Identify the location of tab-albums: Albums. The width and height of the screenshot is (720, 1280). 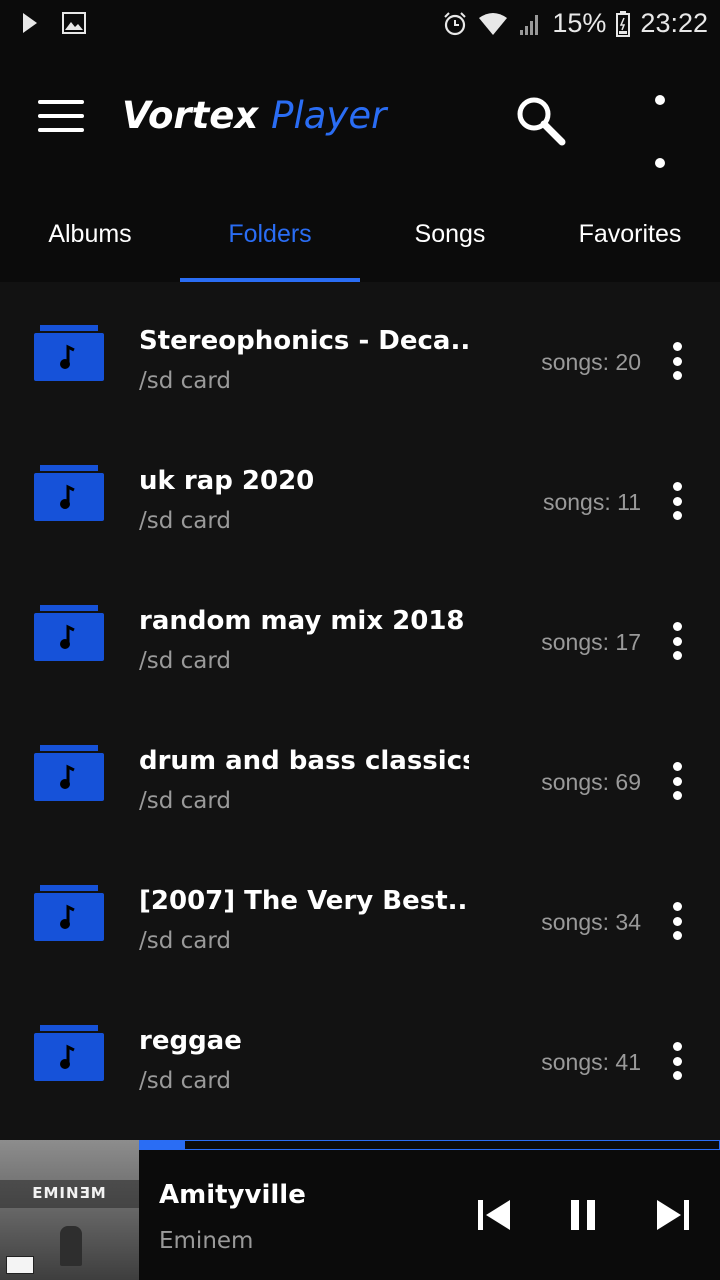
(90, 233).